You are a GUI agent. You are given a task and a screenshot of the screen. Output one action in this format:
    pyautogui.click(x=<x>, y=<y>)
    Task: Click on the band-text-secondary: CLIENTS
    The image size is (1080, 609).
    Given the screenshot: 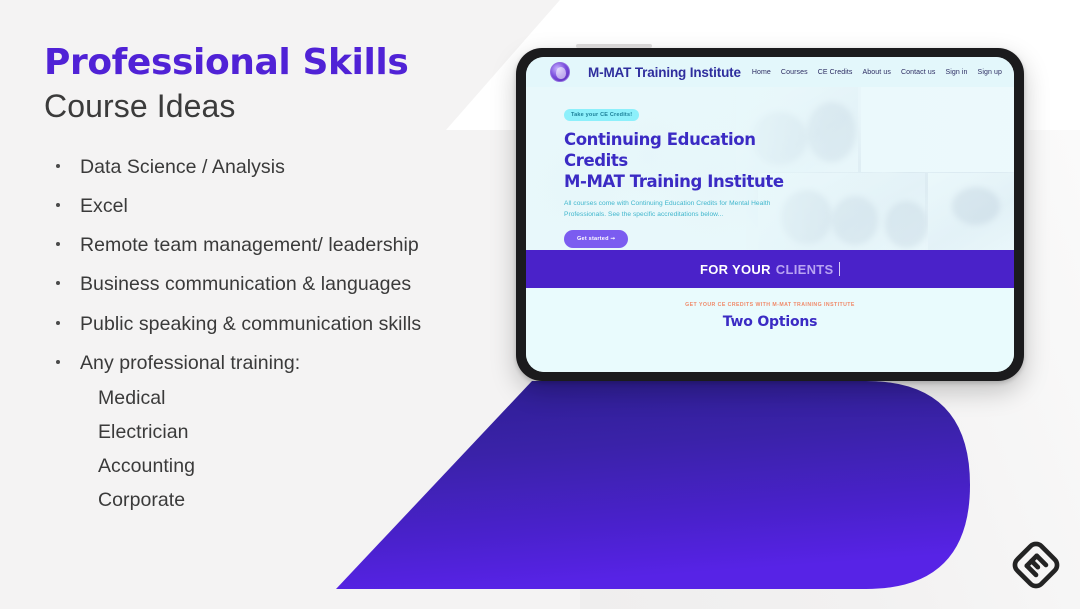 What is the action you would take?
    pyautogui.click(x=804, y=269)
    